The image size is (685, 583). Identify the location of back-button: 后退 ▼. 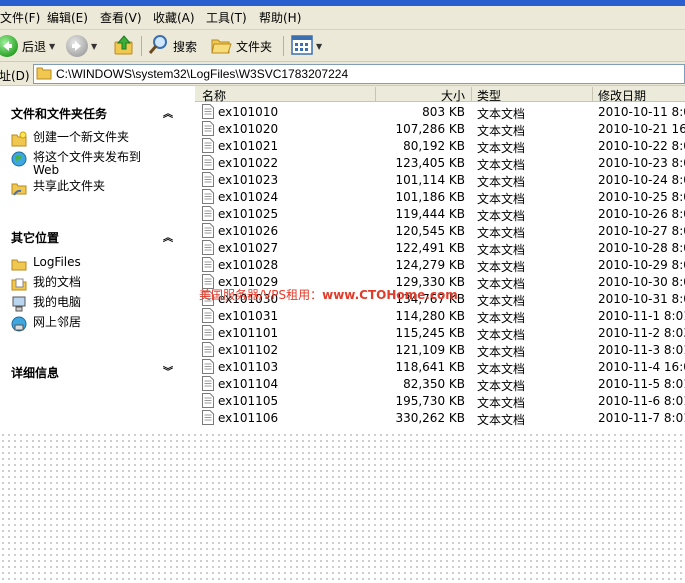
(27, 46).